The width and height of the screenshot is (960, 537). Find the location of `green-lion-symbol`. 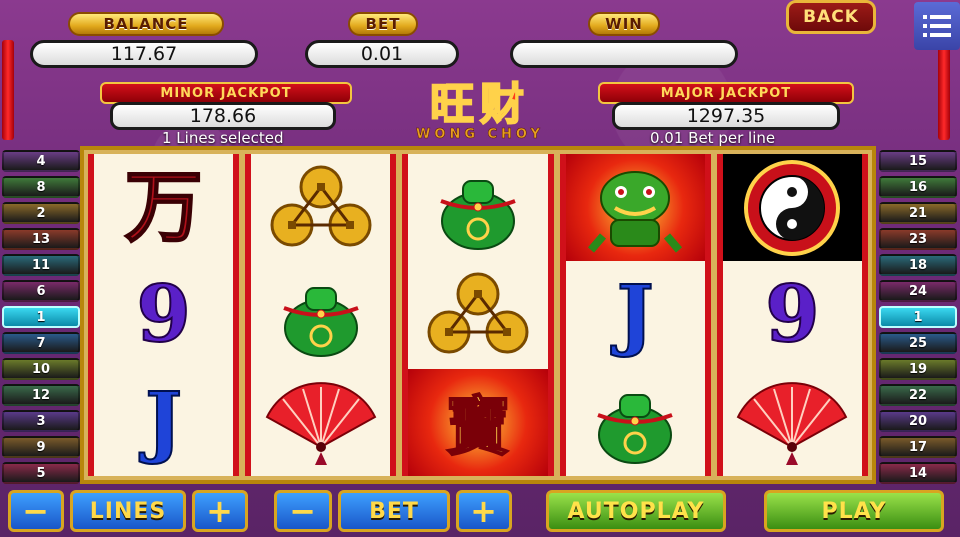

green-lion-symbol is located at coordinates (635, 208).